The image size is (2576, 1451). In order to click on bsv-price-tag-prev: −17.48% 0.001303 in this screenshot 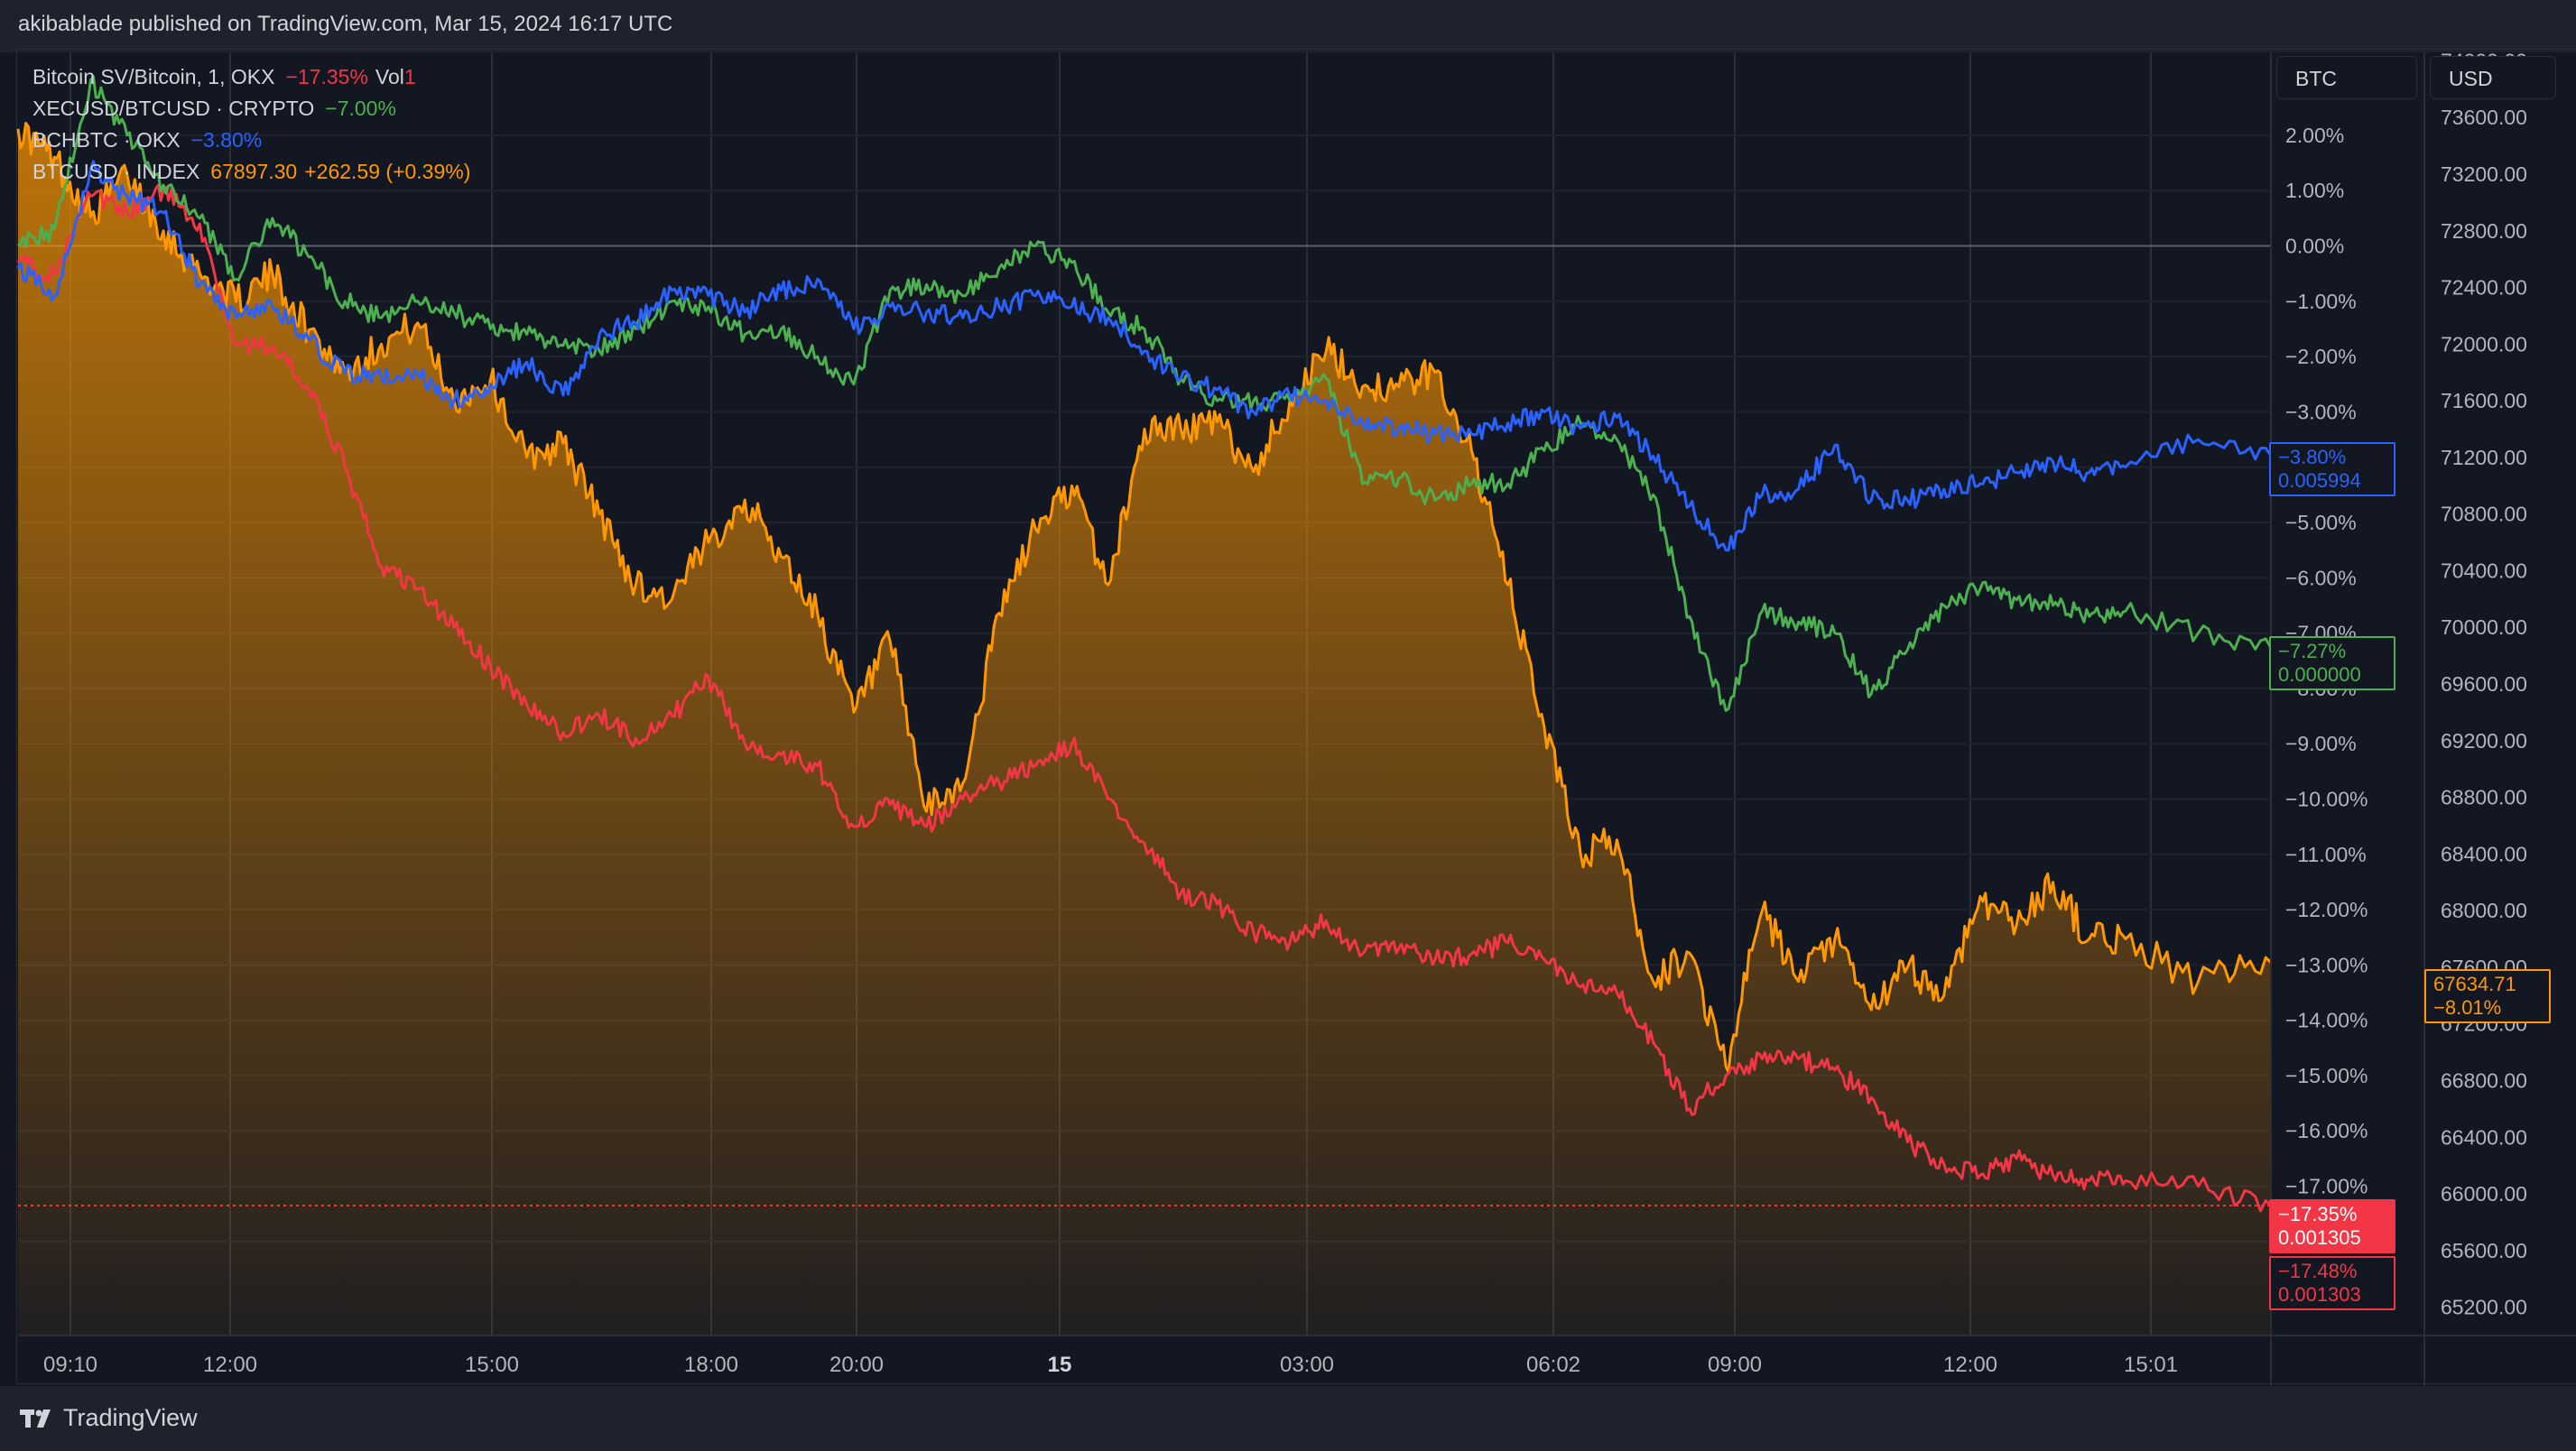, I will do `click(2332, 1283)`.